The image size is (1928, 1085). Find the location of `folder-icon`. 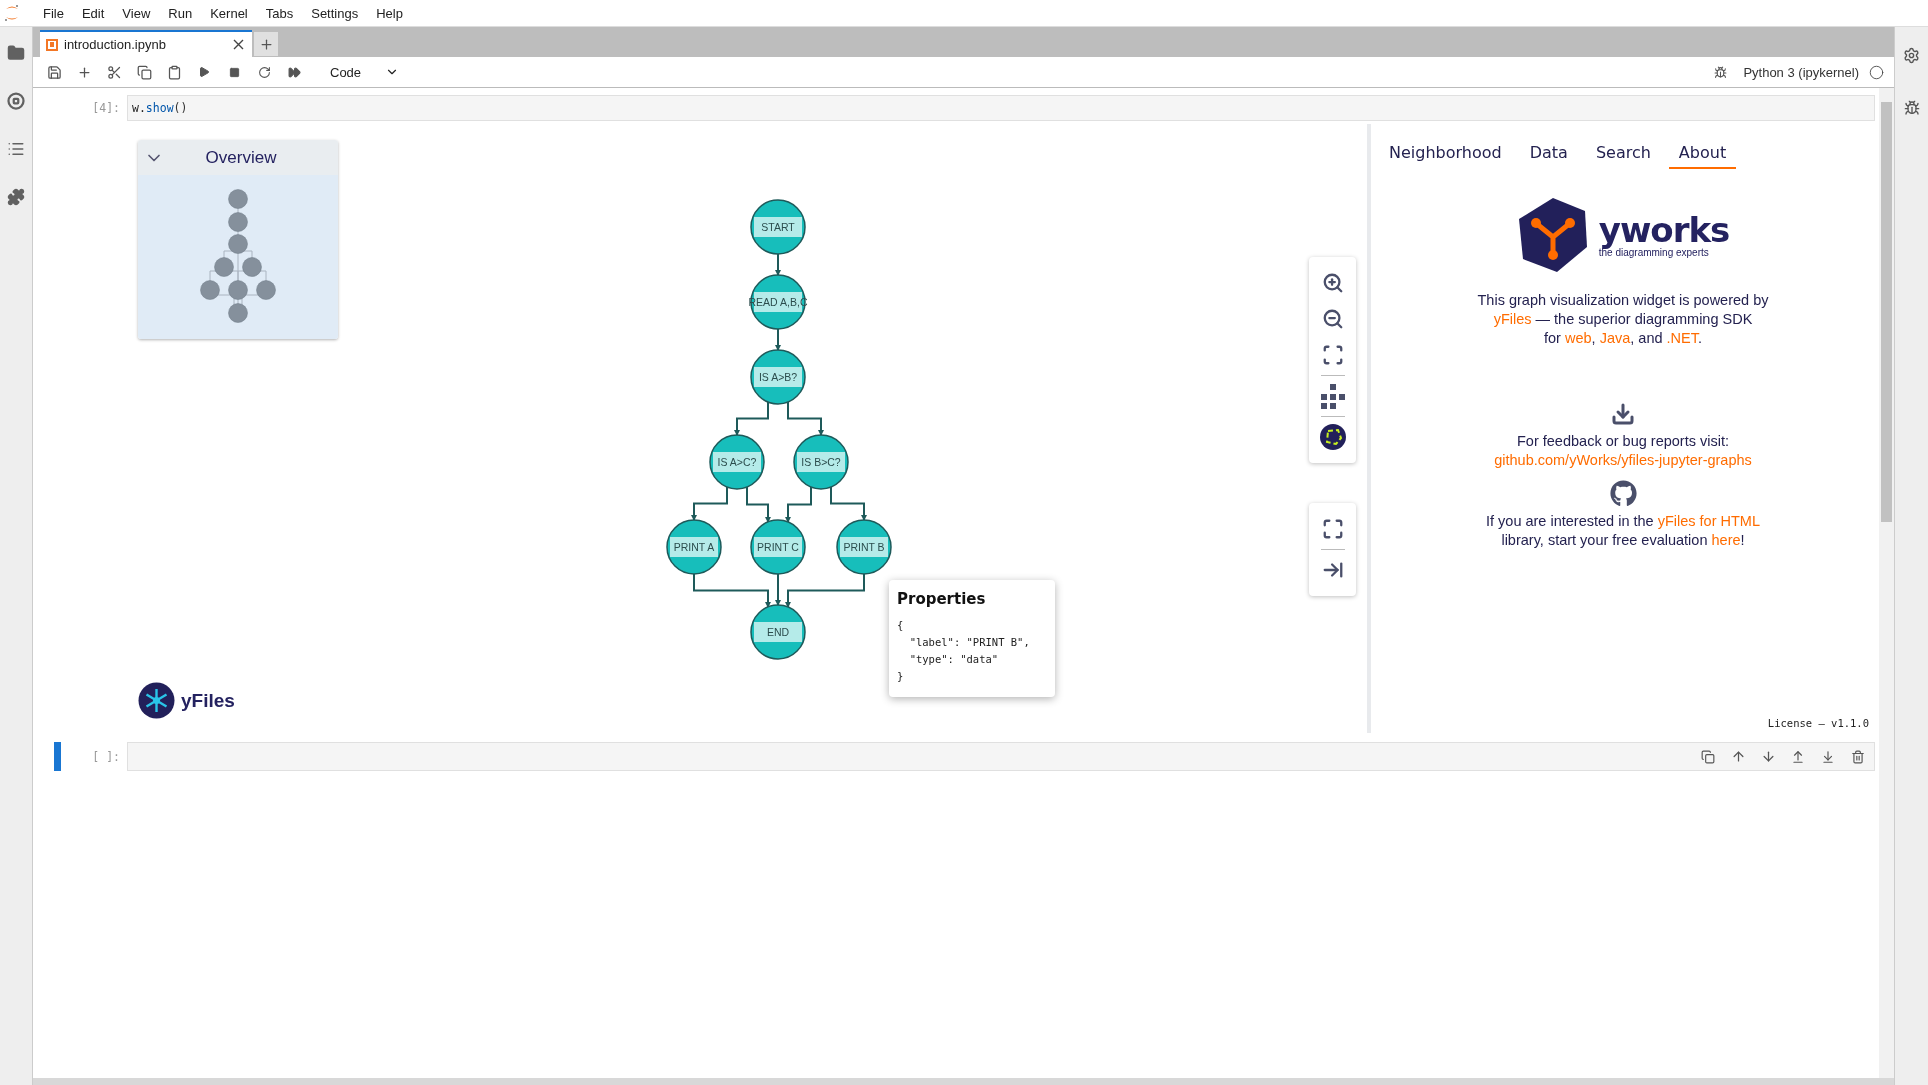

folder-icon is located at coordinates (16, 53).